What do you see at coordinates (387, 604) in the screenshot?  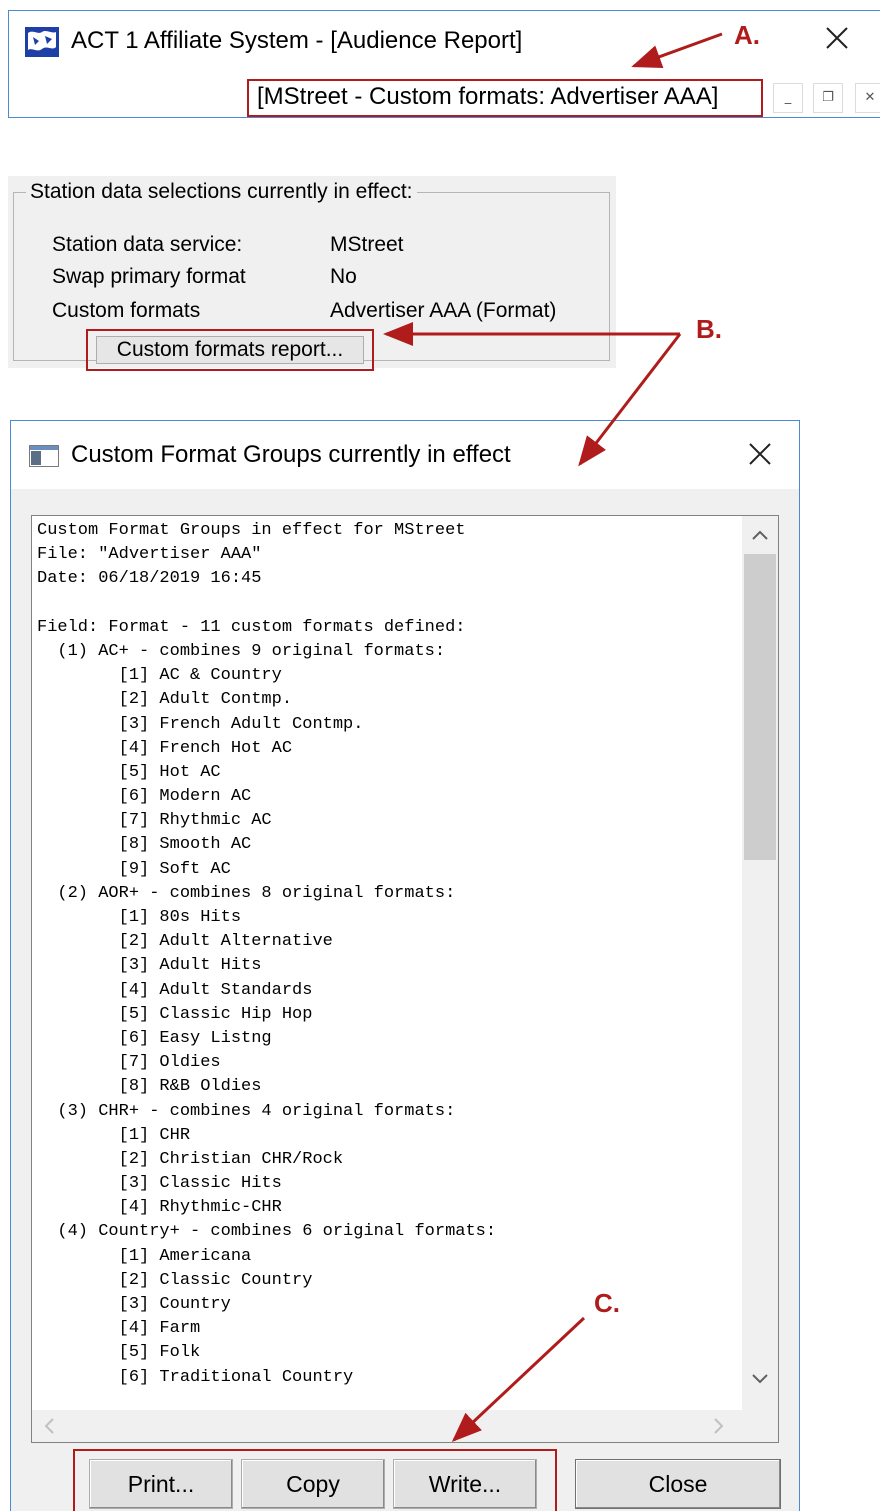 I see `report-line` at bounding box center [387, 604].